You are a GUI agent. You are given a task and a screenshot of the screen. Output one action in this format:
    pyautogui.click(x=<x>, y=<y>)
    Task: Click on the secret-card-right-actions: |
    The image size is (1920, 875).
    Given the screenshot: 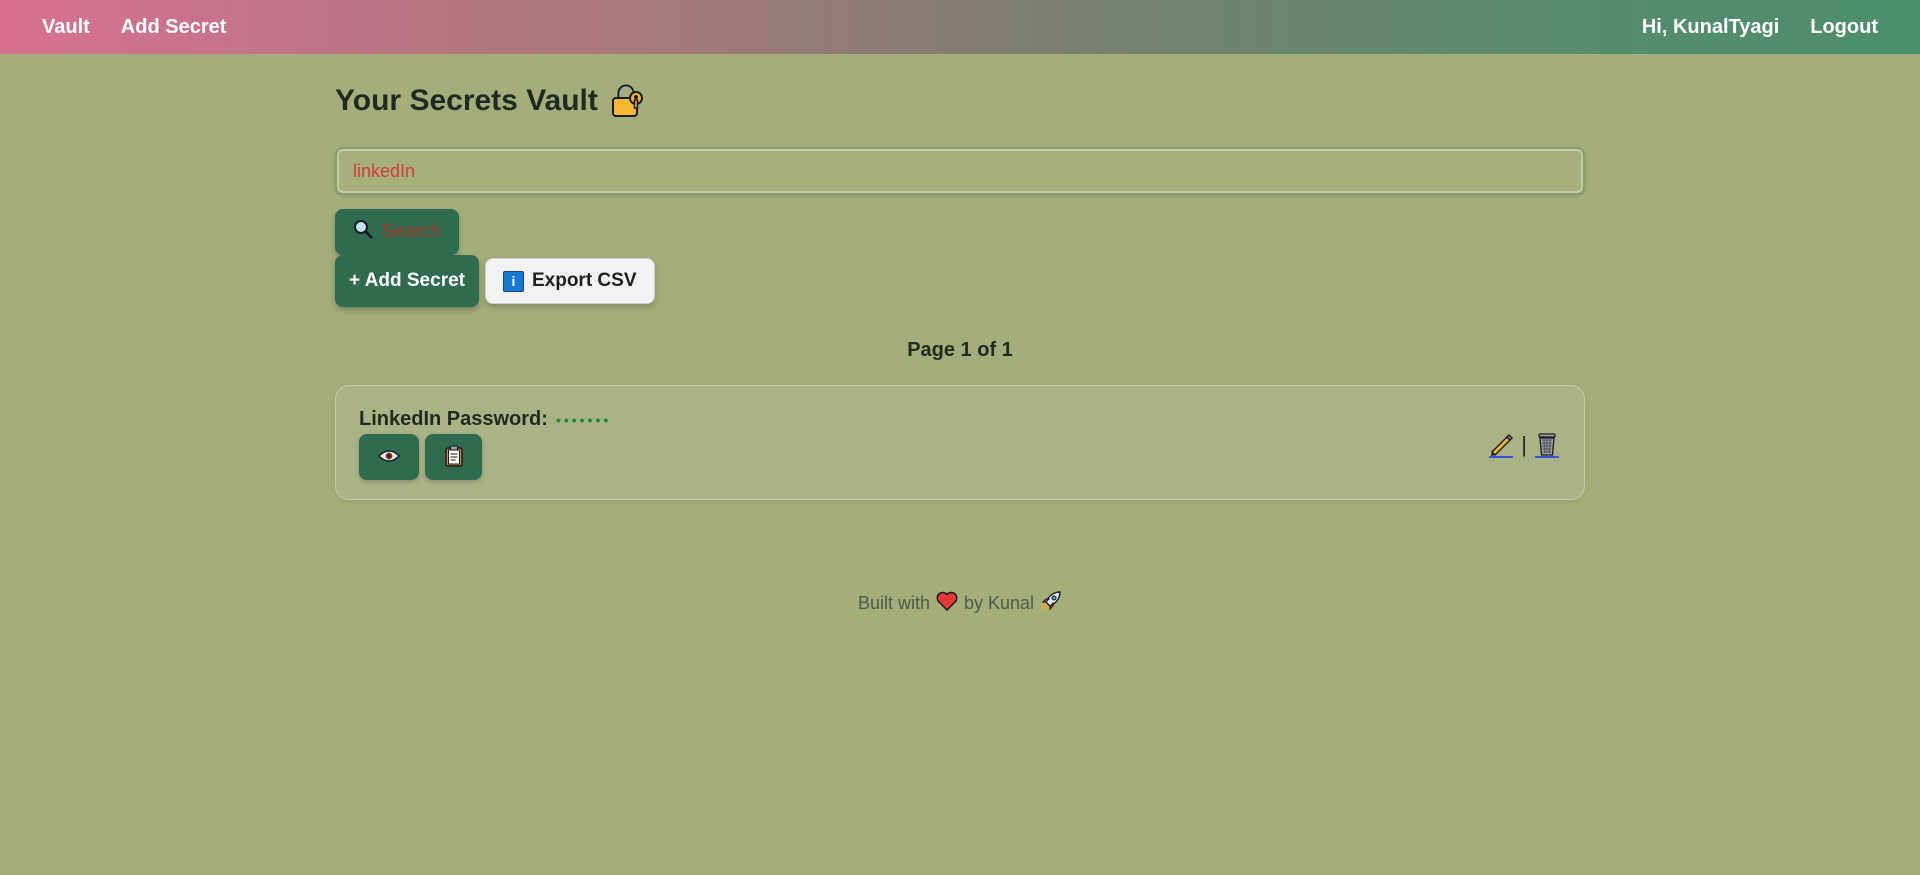 What is the action you would take?
    pyautogui.click(x=1524, y=445)
    